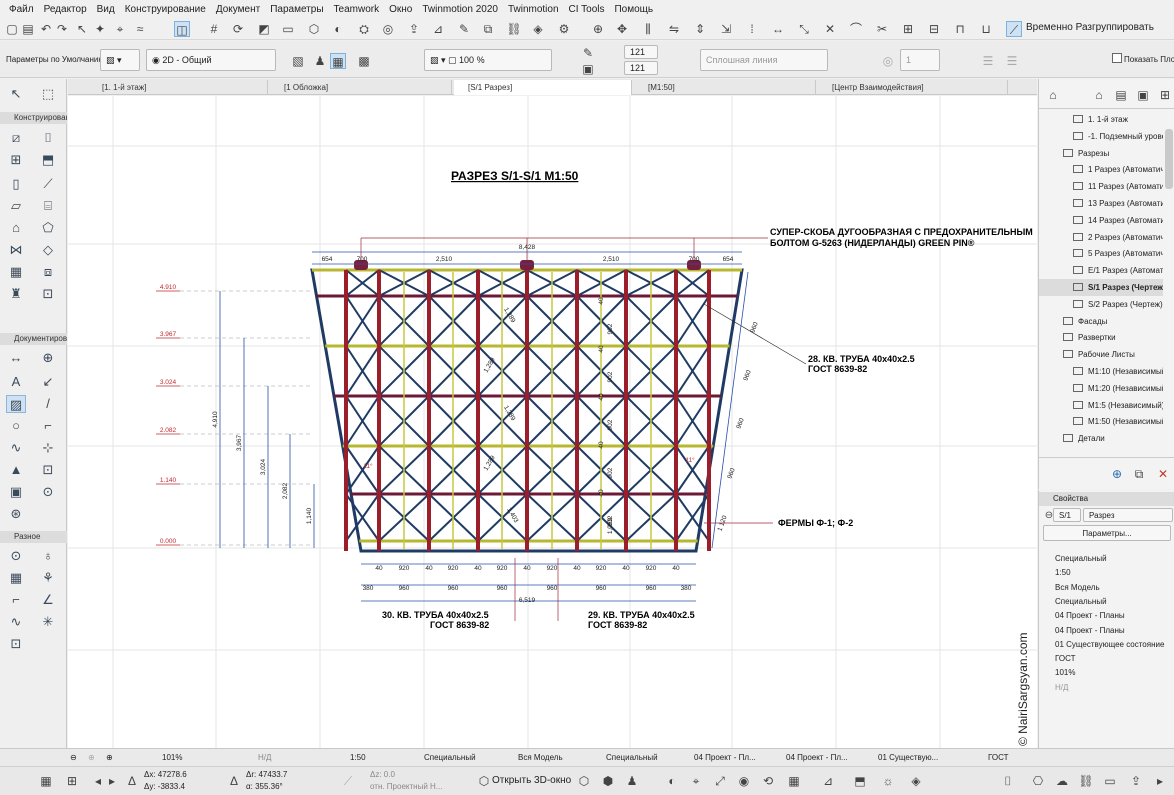 This screenshot has width=1174, height=795. Describe the element at coordinates (91, 758) in the screenshot. I see `zoom-reset-icon: ⊕` at that location.